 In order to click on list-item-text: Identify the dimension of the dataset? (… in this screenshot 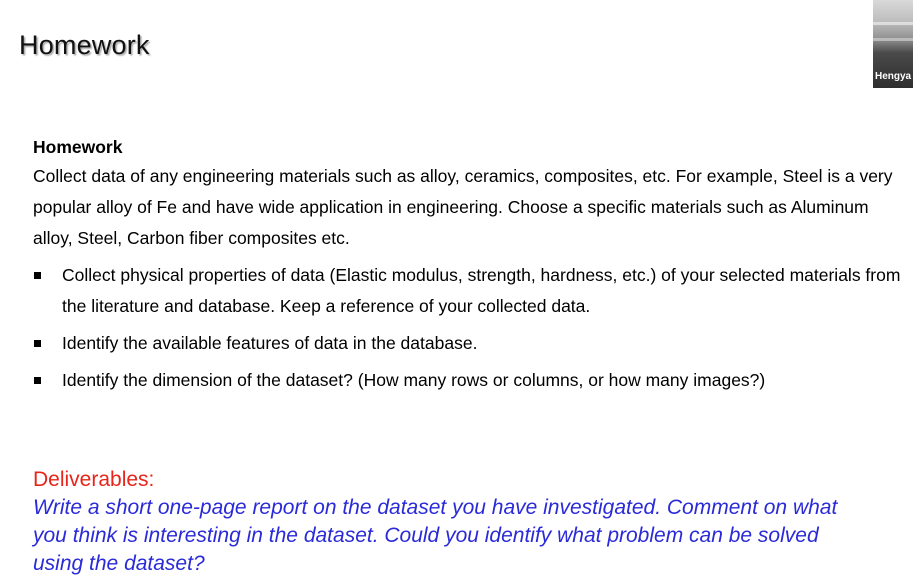, I will do `click(414, 380)`.